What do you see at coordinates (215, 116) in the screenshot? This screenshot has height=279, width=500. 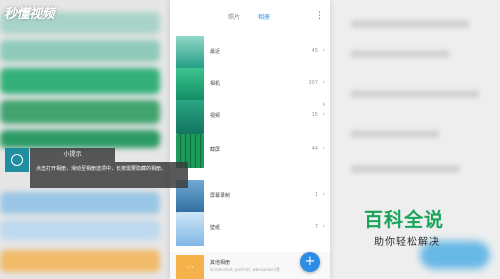 I see `album-name: 视频` at bounding box center [215, 116].